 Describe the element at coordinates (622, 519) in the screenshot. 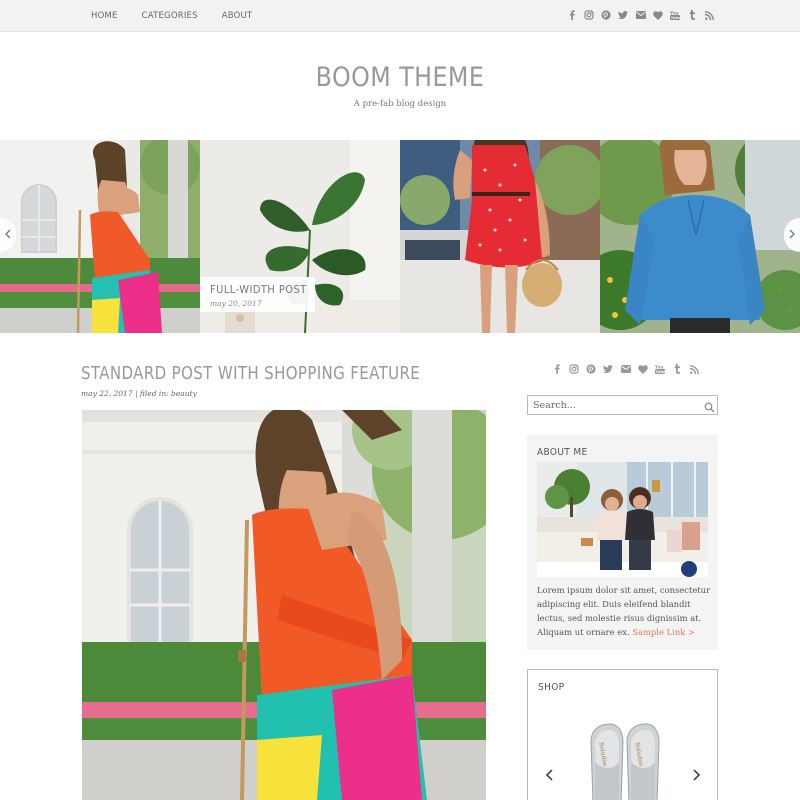

I see `about-photo` at that location.